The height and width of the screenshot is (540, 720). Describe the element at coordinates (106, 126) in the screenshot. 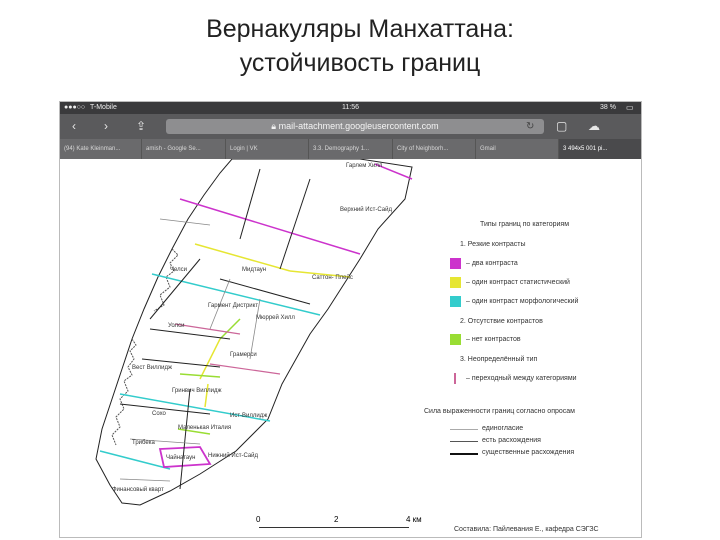

I see `forward-icon: ›` at that location.